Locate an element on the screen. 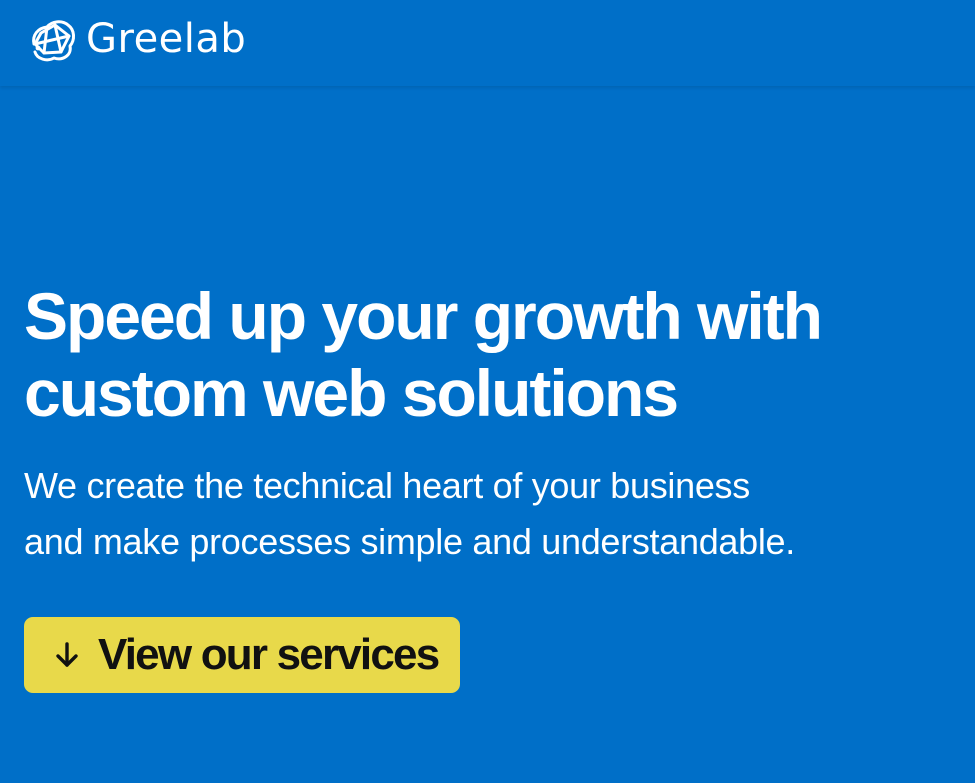 Image resolution: width=975 pixels, height=783 pixels. hero-title-line-1: Speed up your growth with is located at coordinates (423, 316).